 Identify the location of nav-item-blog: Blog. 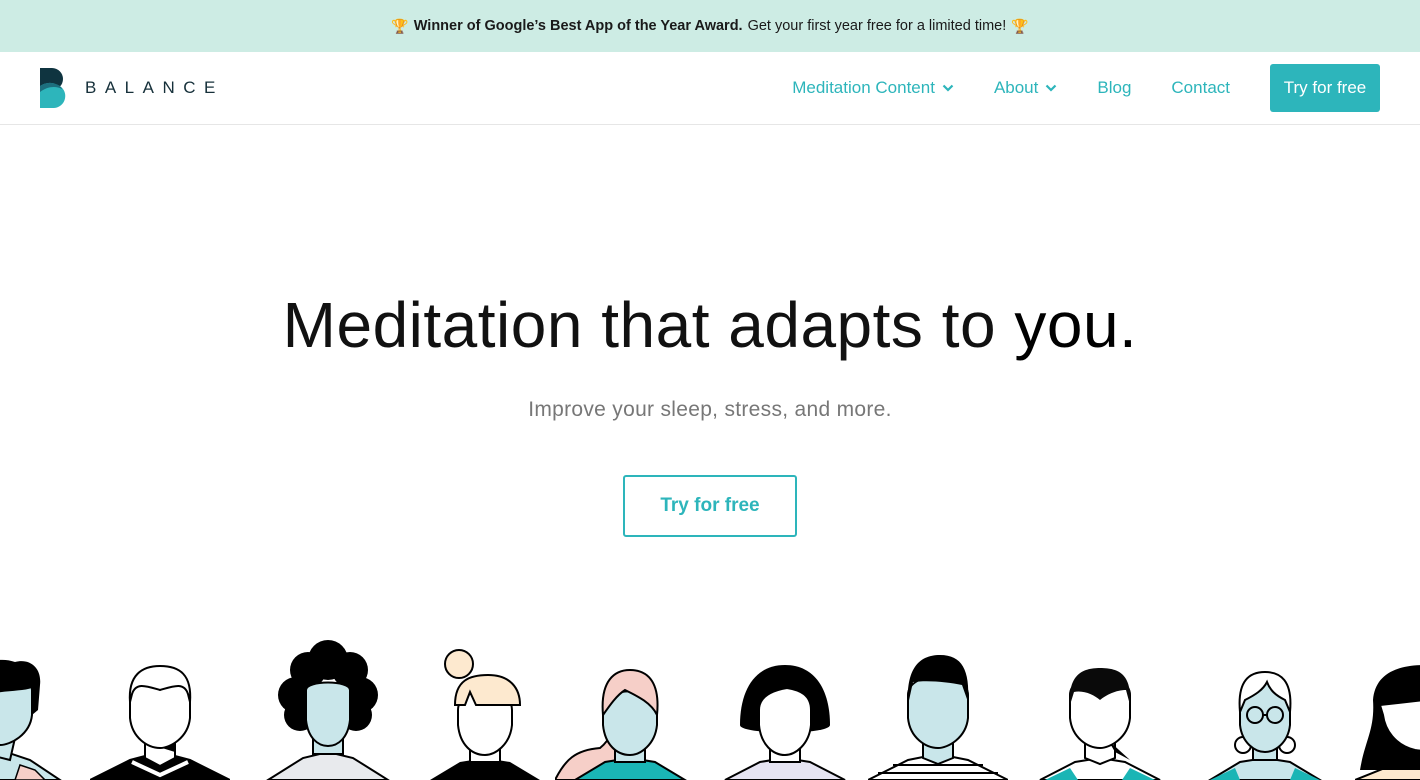
(1114, 88).